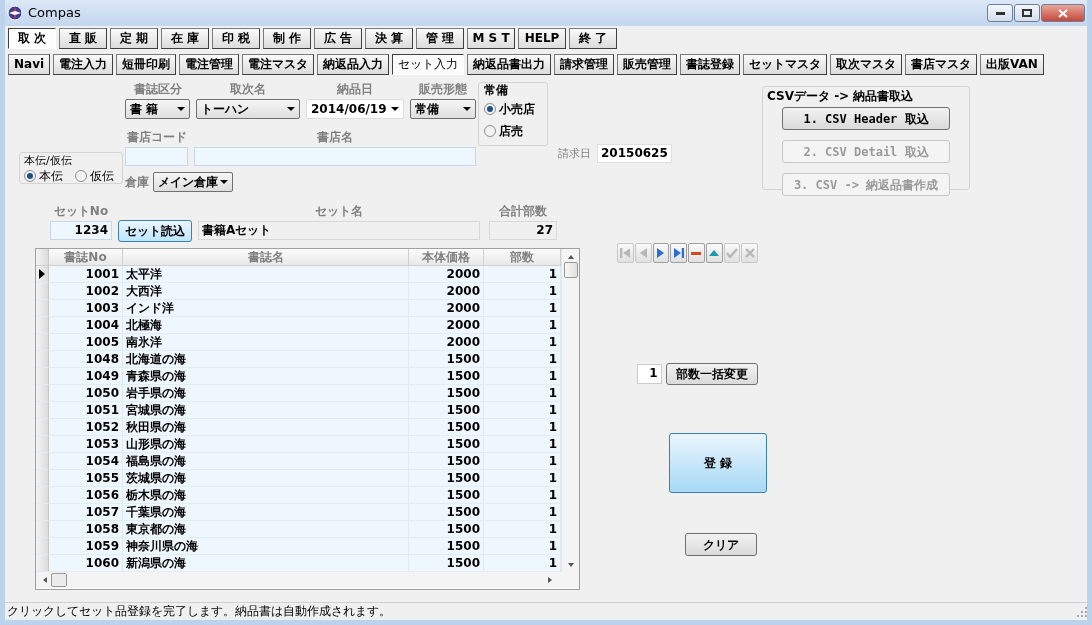 The width and height of the screenshot is (1092, 625). What do you see at coordinates (86, 495) in the screenshot?
I see `table-cell: 1056` at bounding box center [86, 495].